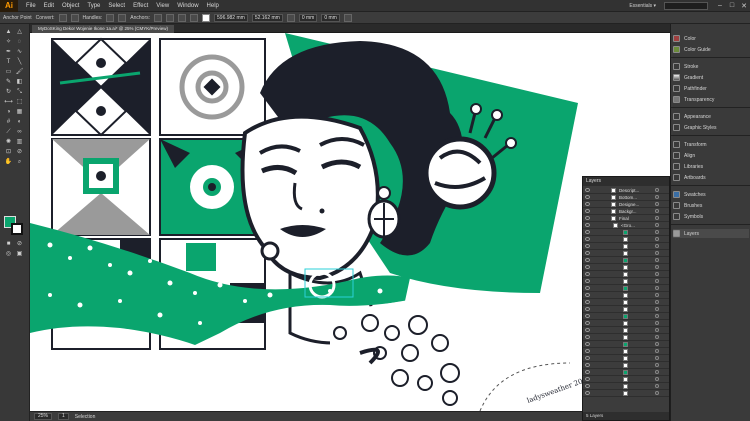 The height and width of the screenshot is (421, 750). Describe the element at coordinates (19, 102) in the screenshot. I see `free-transform-tool-icon: ⬚` at that location.